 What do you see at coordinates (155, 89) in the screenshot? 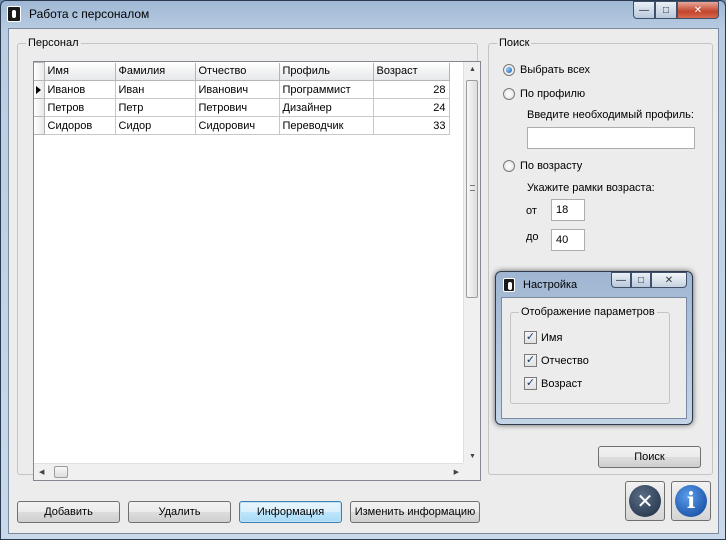
I see `cell-surname: Иван` at bounding box center [155, 89].